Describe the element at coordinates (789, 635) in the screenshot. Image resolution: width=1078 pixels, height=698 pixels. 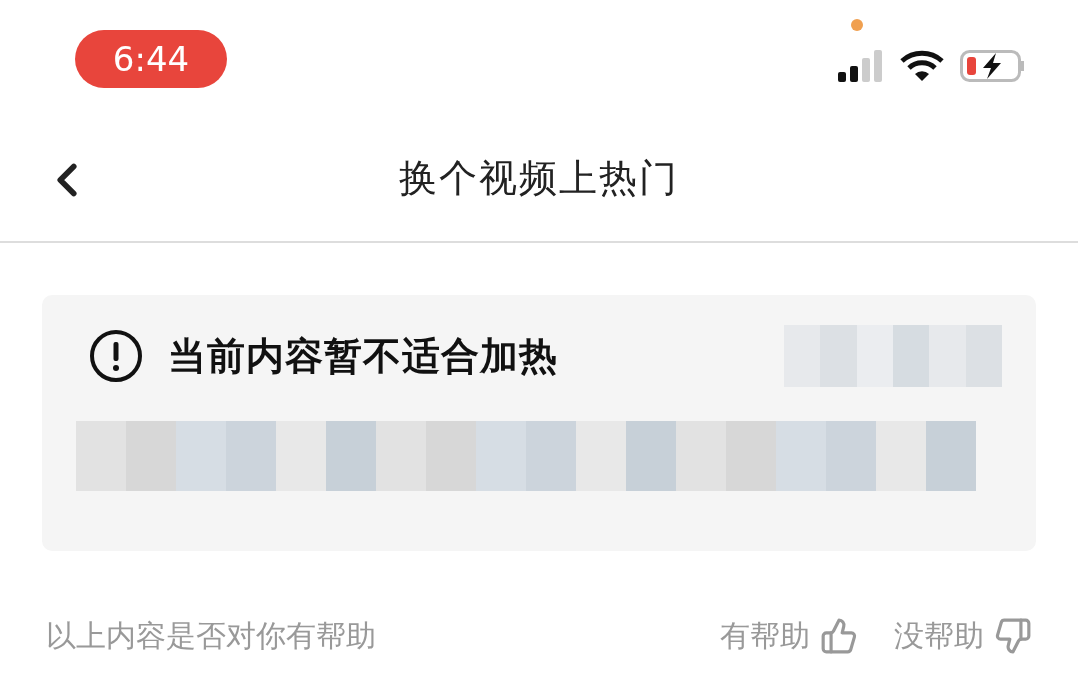
I see `feedback-button: 有帮助` at that location.